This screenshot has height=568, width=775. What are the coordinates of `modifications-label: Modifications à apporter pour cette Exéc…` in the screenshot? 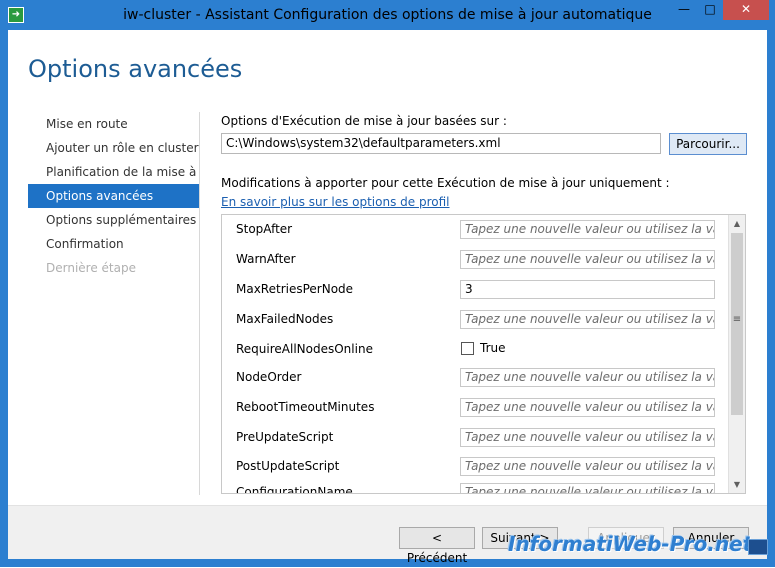 It's located at (445, 183).